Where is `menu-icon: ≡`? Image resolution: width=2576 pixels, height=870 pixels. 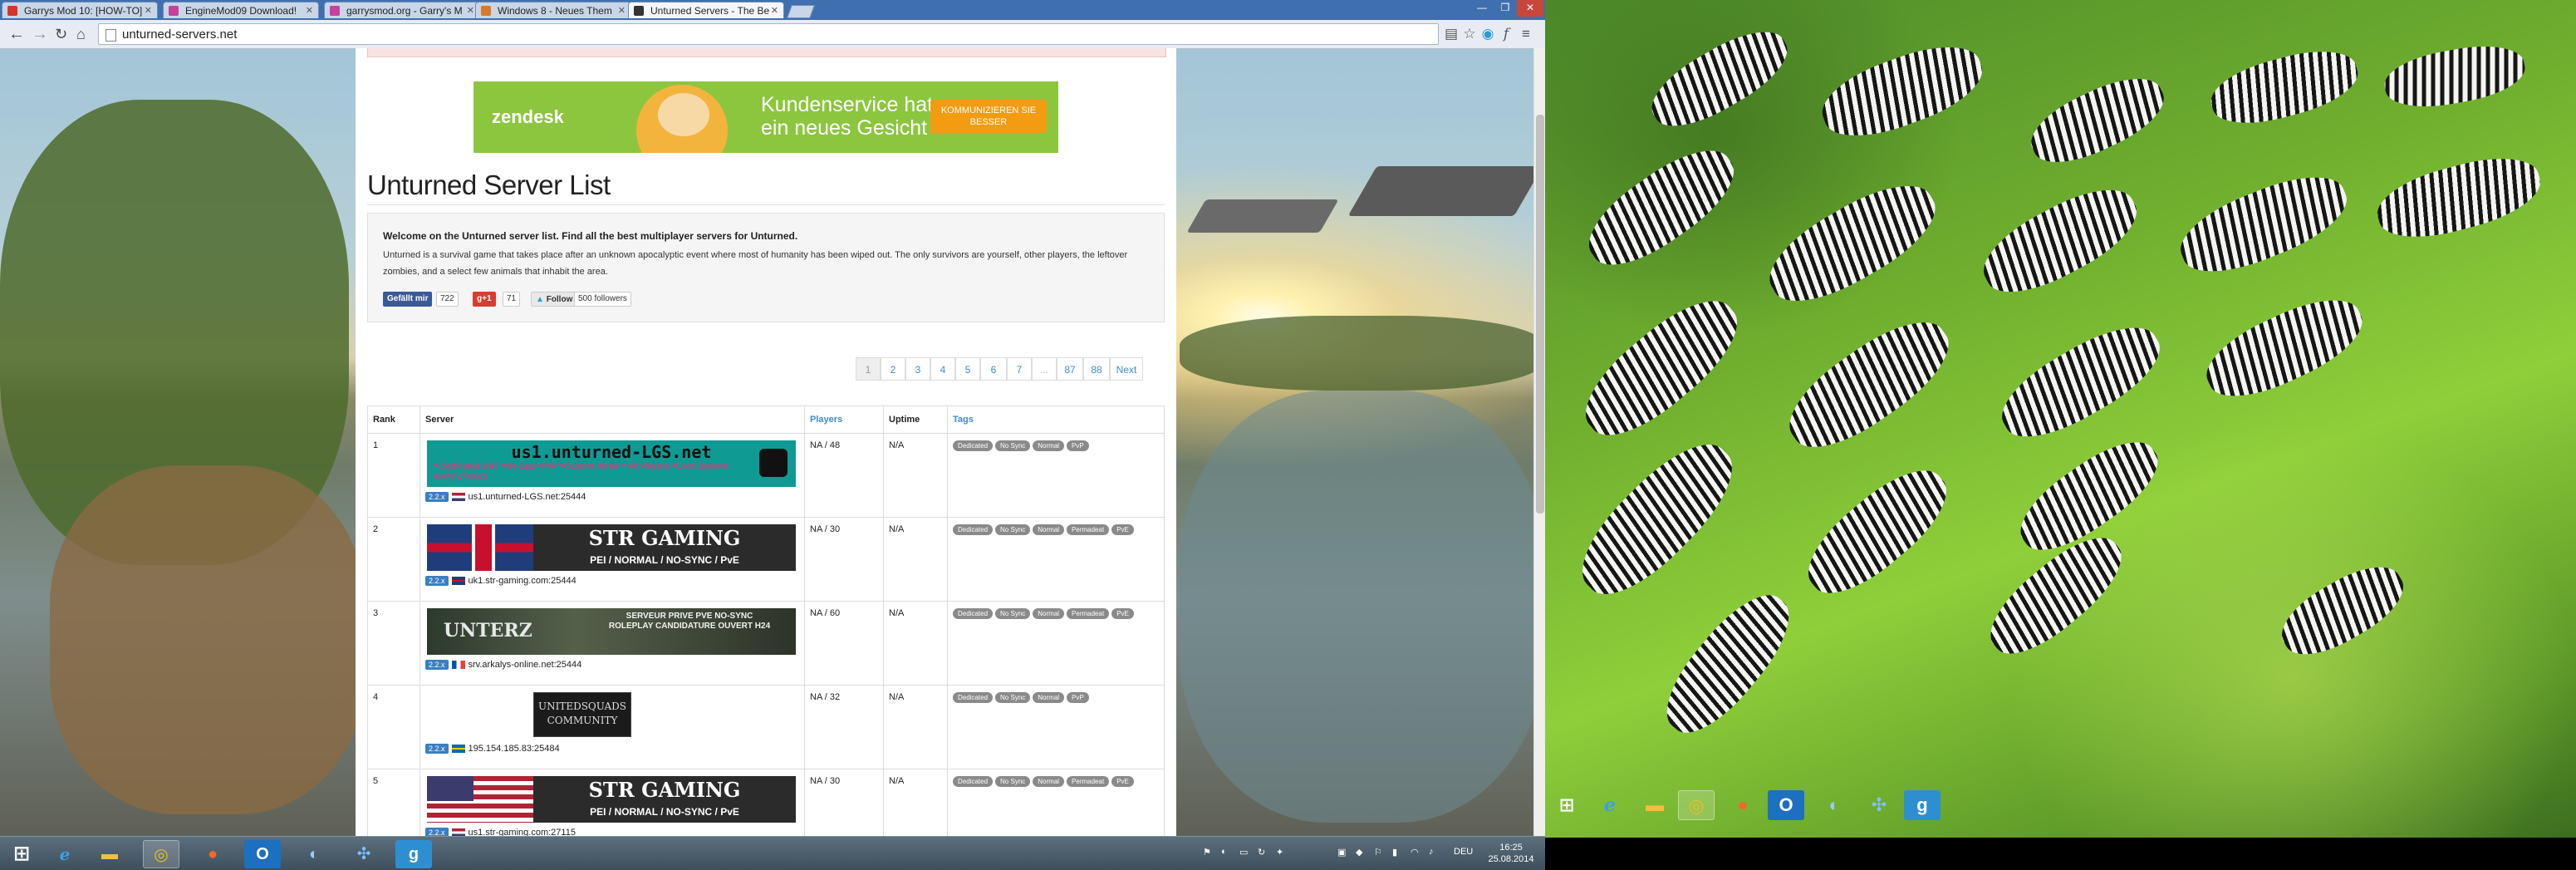
menu-icon: ≡ is located at coordinates (1526, 34).